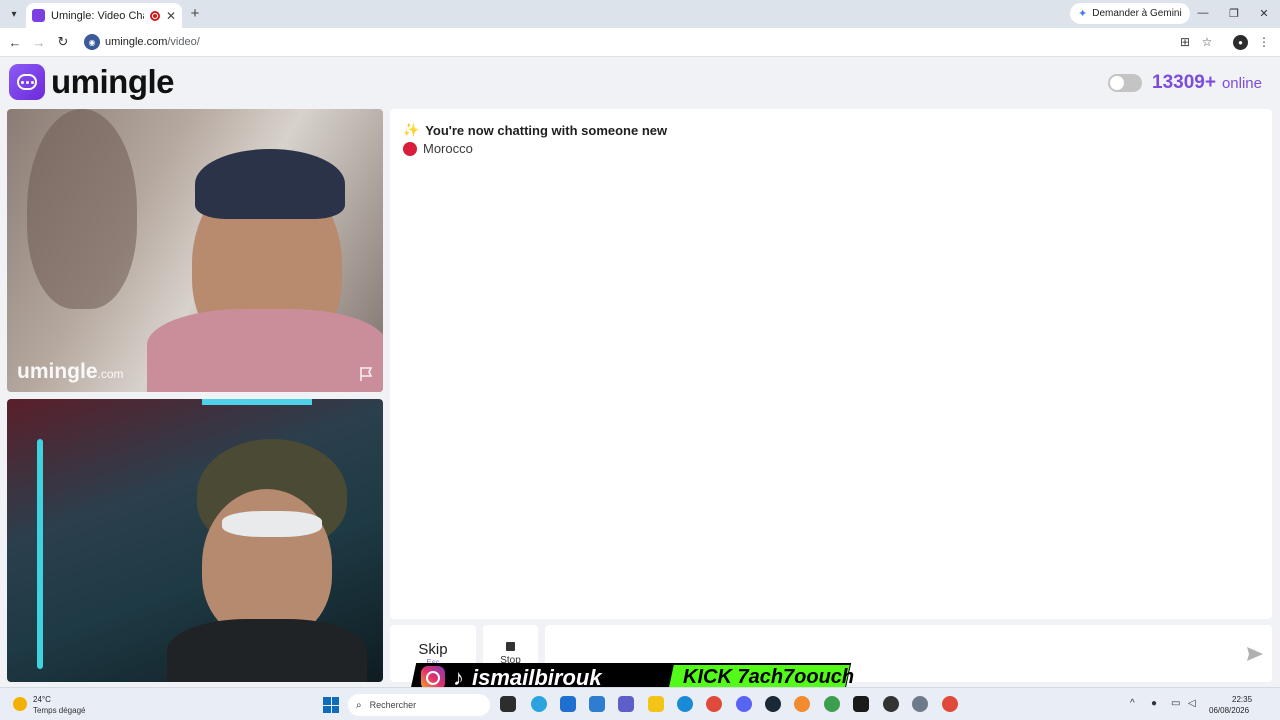 The image size is (1280, 720). I want to click on online-count: 13309+, so click(1184, 82).